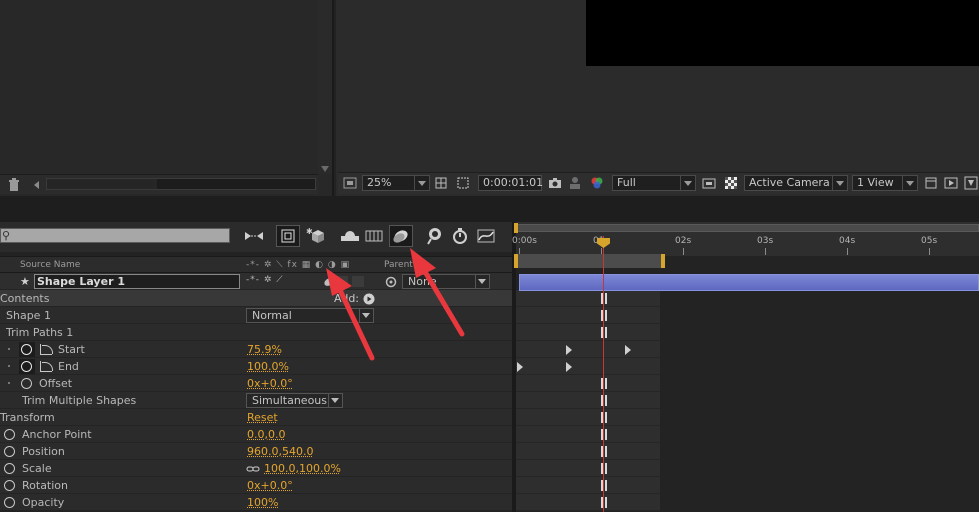 The height and width of the screenshot is (512, 979). I want to click on position-value: 960.0,540.0, so click(280, 451).